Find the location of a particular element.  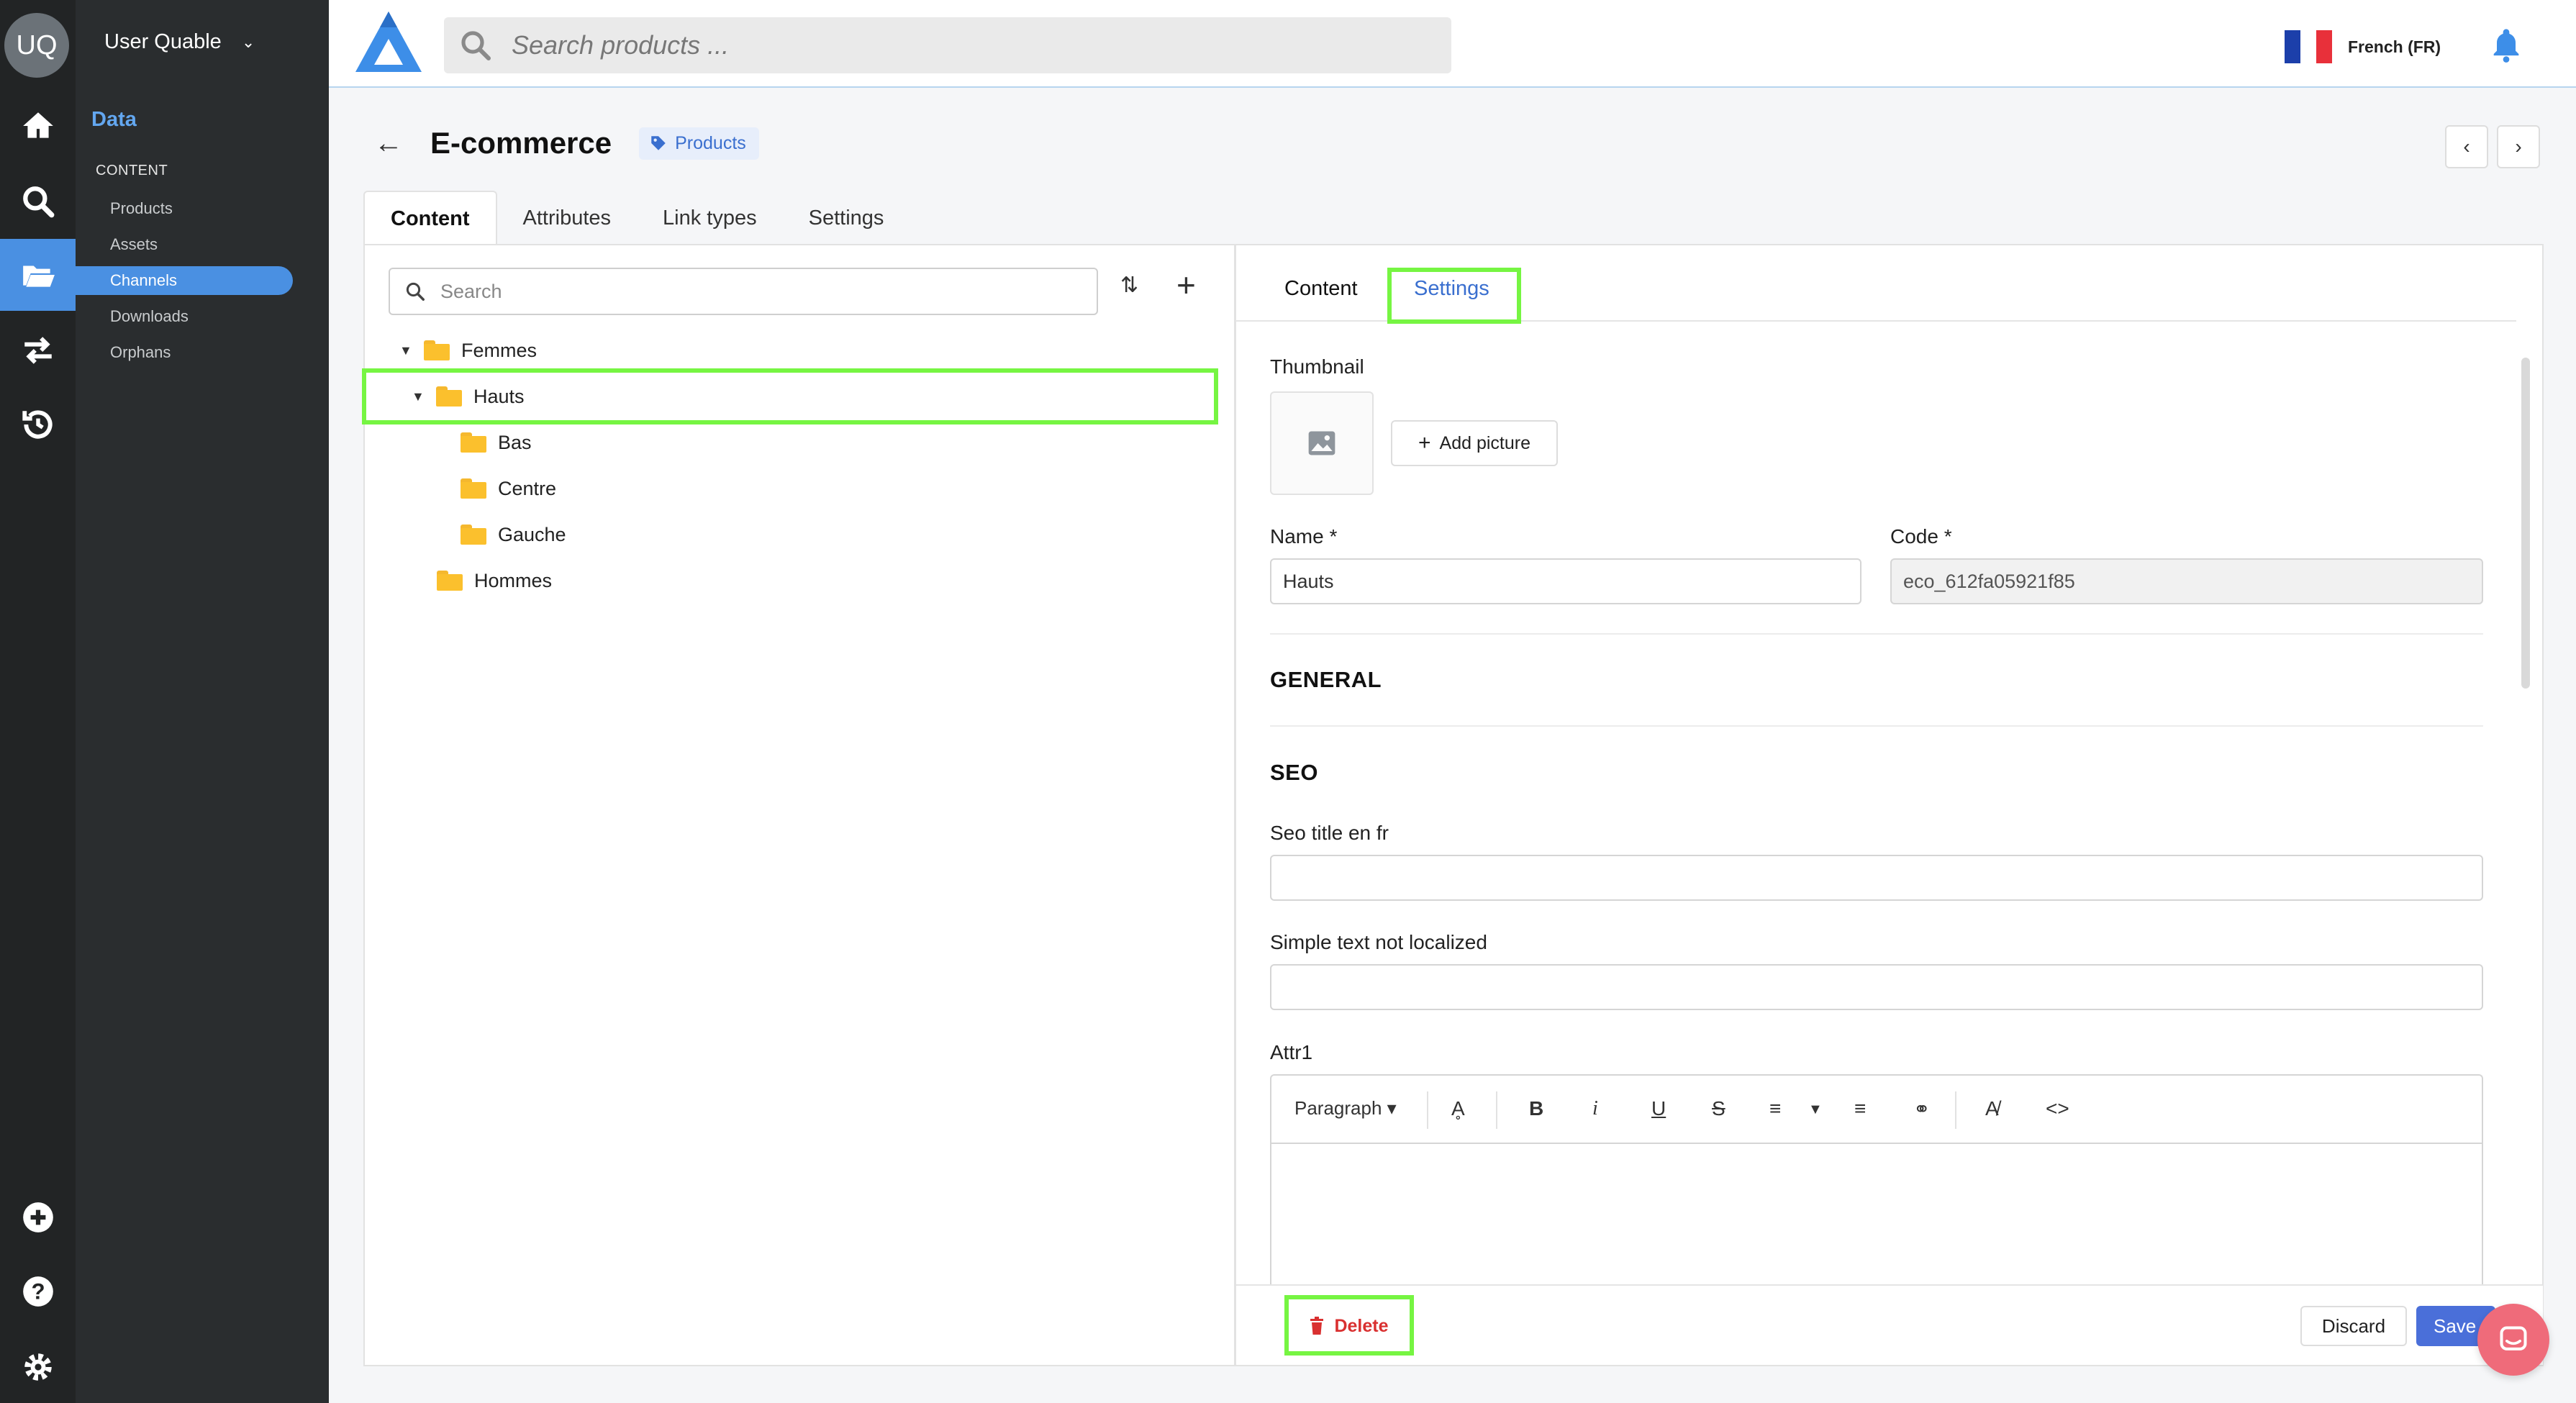

tree-search-box is located at coordinates (743, 291).